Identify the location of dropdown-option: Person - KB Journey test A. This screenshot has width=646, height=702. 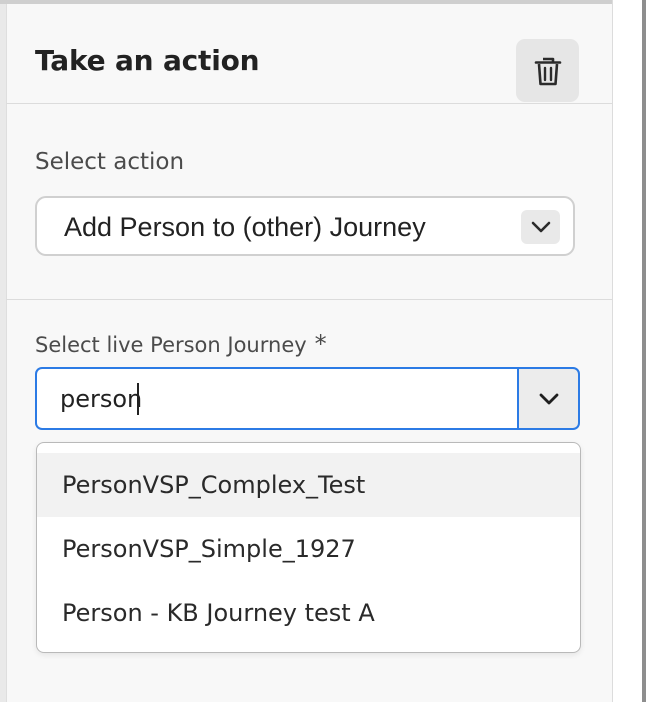
(308, 613).